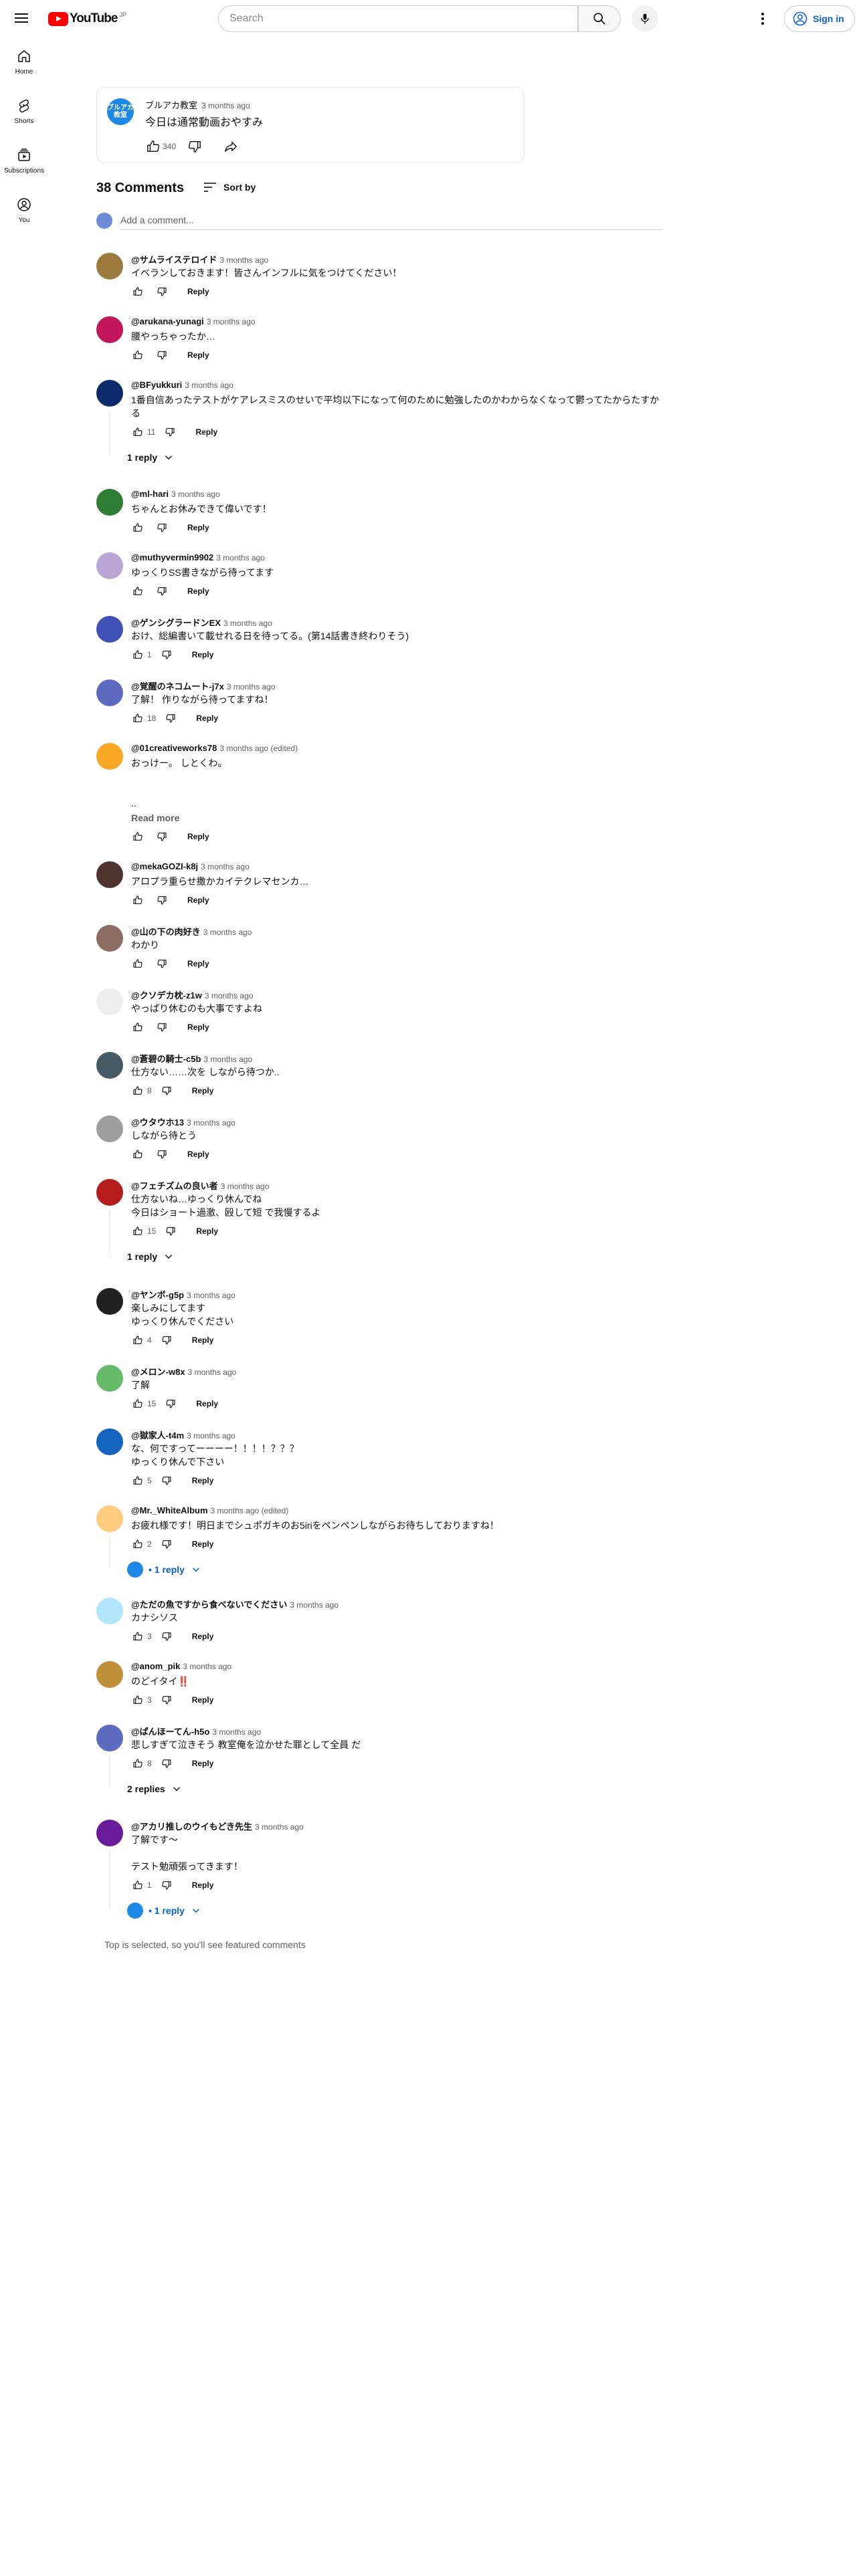 The width and height of the screenshot is (859, 2576). I want to click on comment-author: @クソデカ枕-z1w, so click(166, 995).